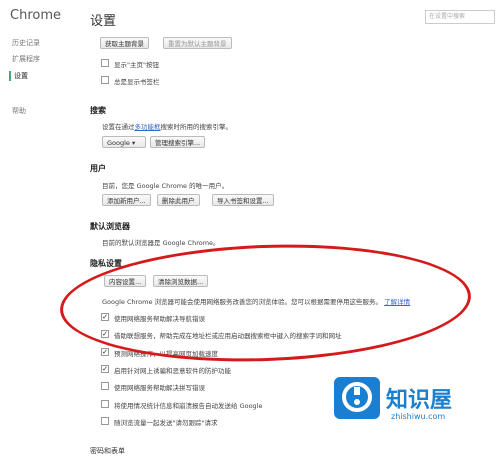 The width and height of the screenshot is (500, 459). Describe the element at coordinates (159, 388) in the screenshot. I see `privacy-option-label: 使用网络服务帮助解决拼写错误` at that location.